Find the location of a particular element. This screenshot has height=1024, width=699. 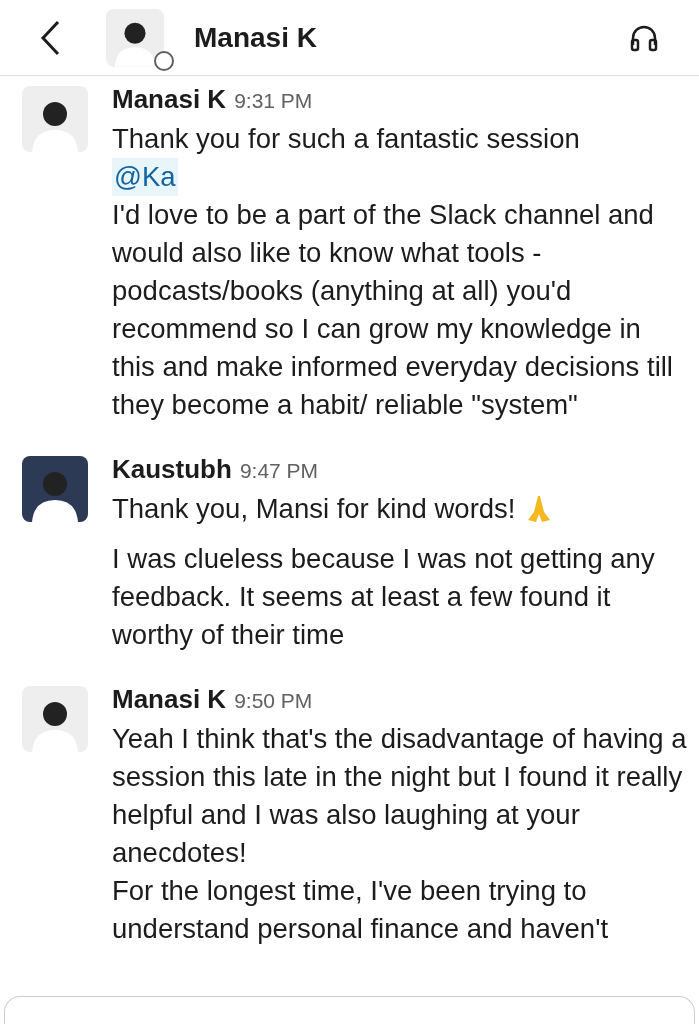

message-text: Yeah I think that's the disadvantage of having a session this late in the night but I found it really helpful and I was also laughing at your anecdotes! is located at coordinates (400, 796).